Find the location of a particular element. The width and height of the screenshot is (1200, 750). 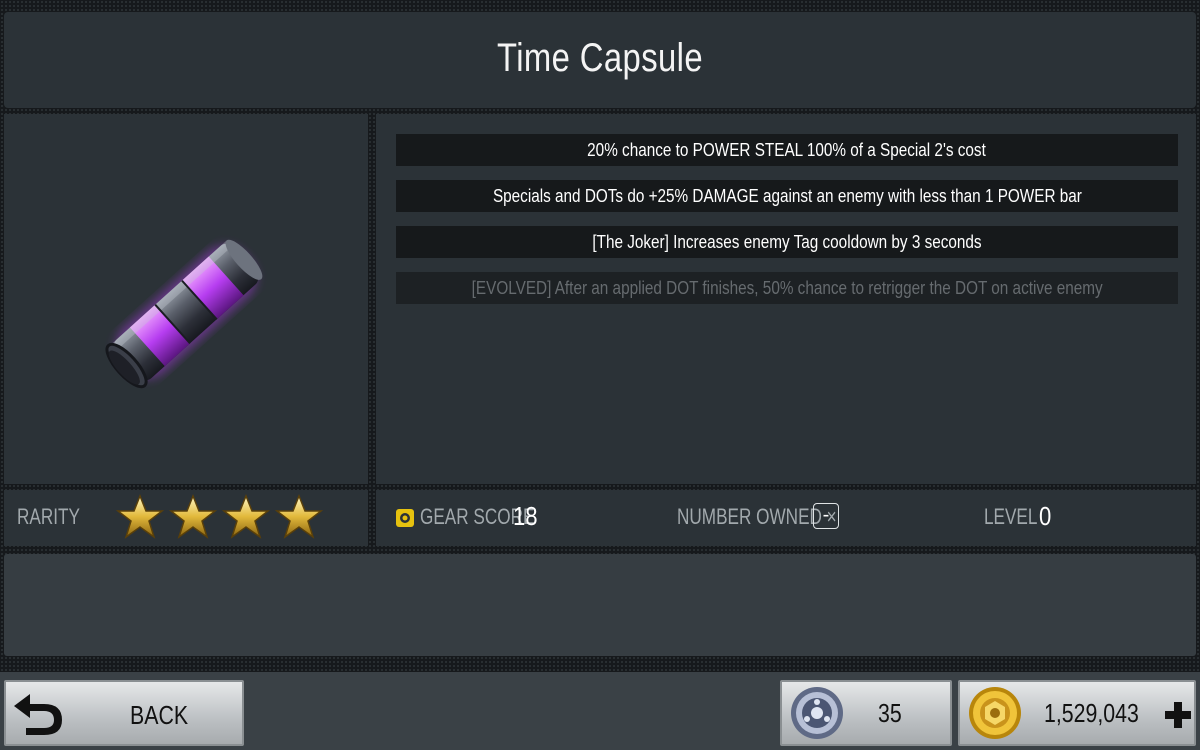

item-image-panel is located at coordinates (186, 299).